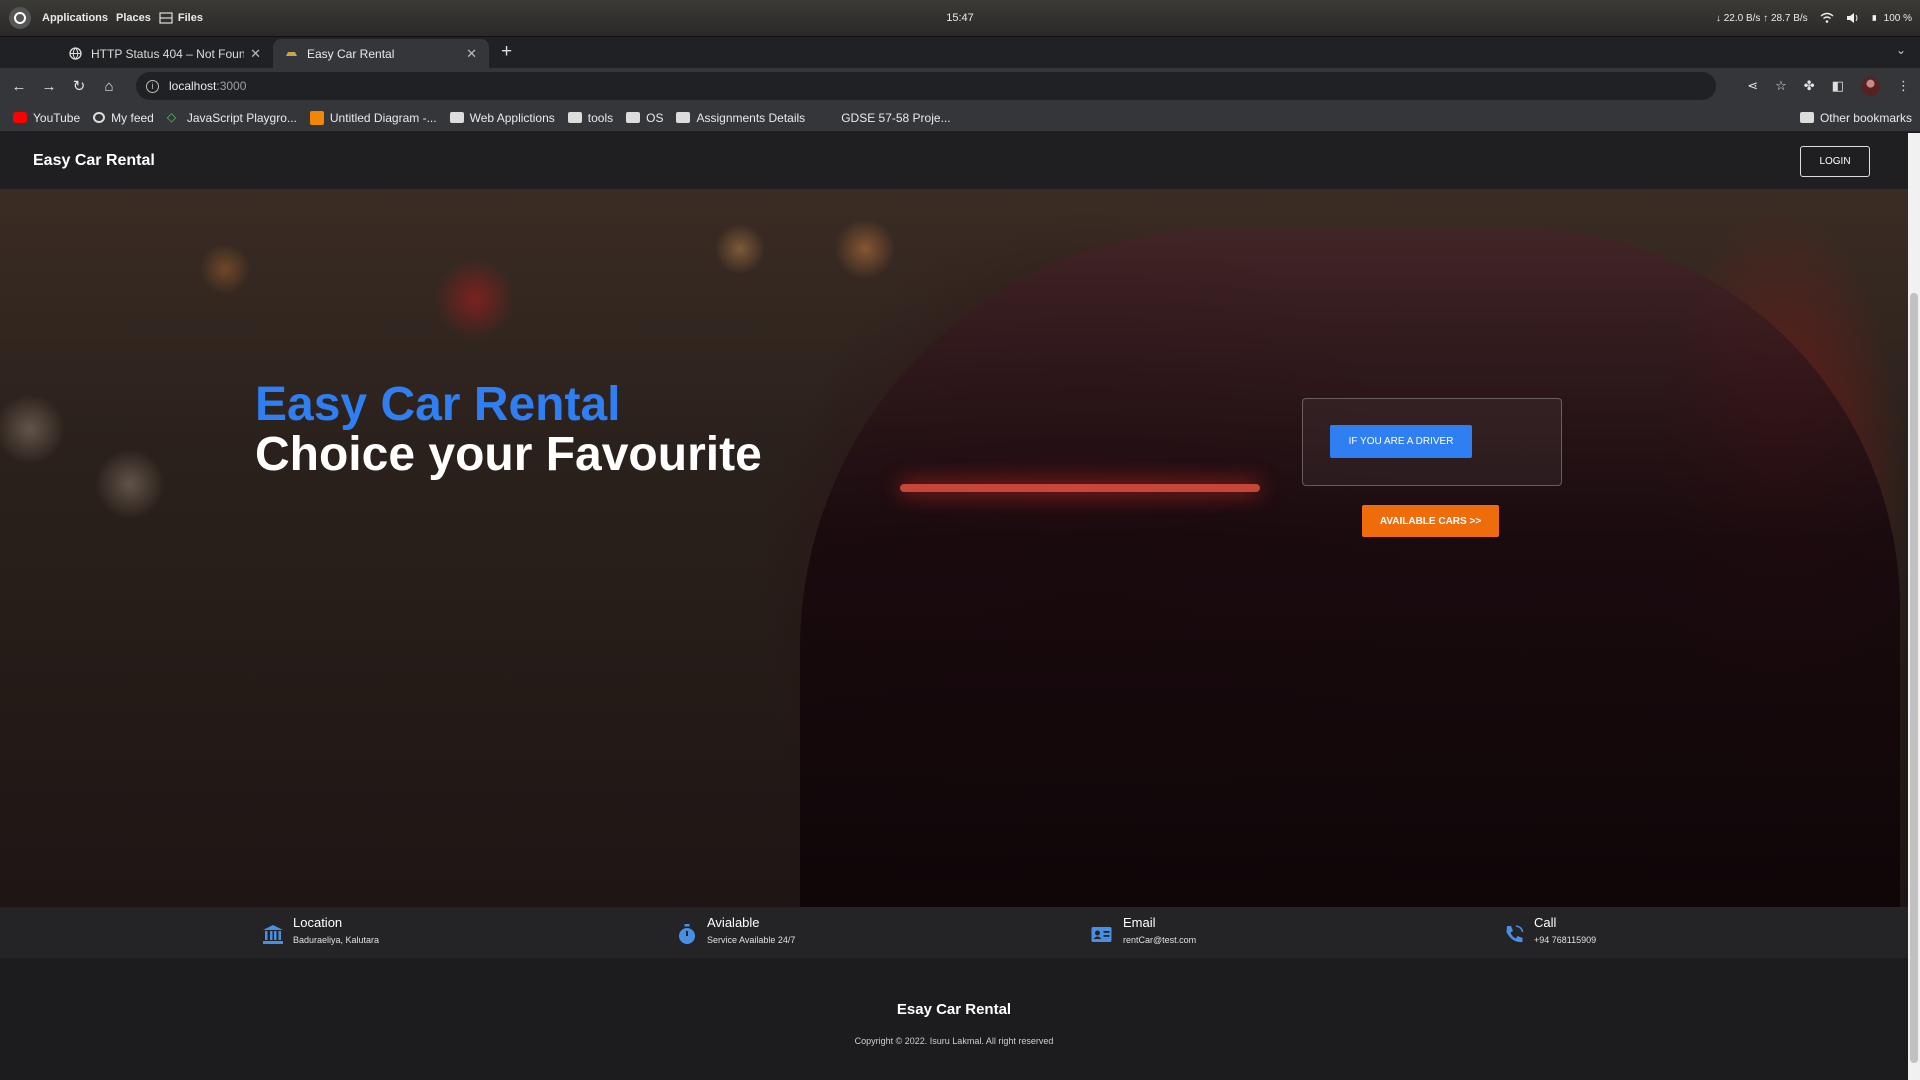 The width and height of the screenshot is (1920, 1080). I want to click on bookmark-folder-assignments-details: Assignments Details, so click(740, 118).